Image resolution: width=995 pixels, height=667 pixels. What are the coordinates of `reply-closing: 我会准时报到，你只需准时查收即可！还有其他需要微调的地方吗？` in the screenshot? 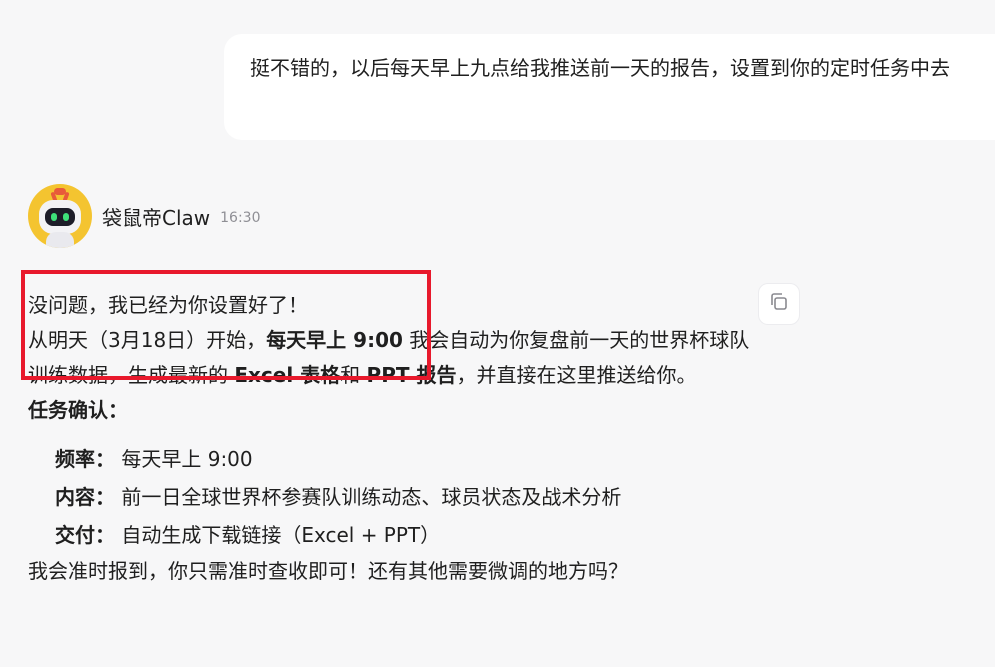 It's located at (328, 571).